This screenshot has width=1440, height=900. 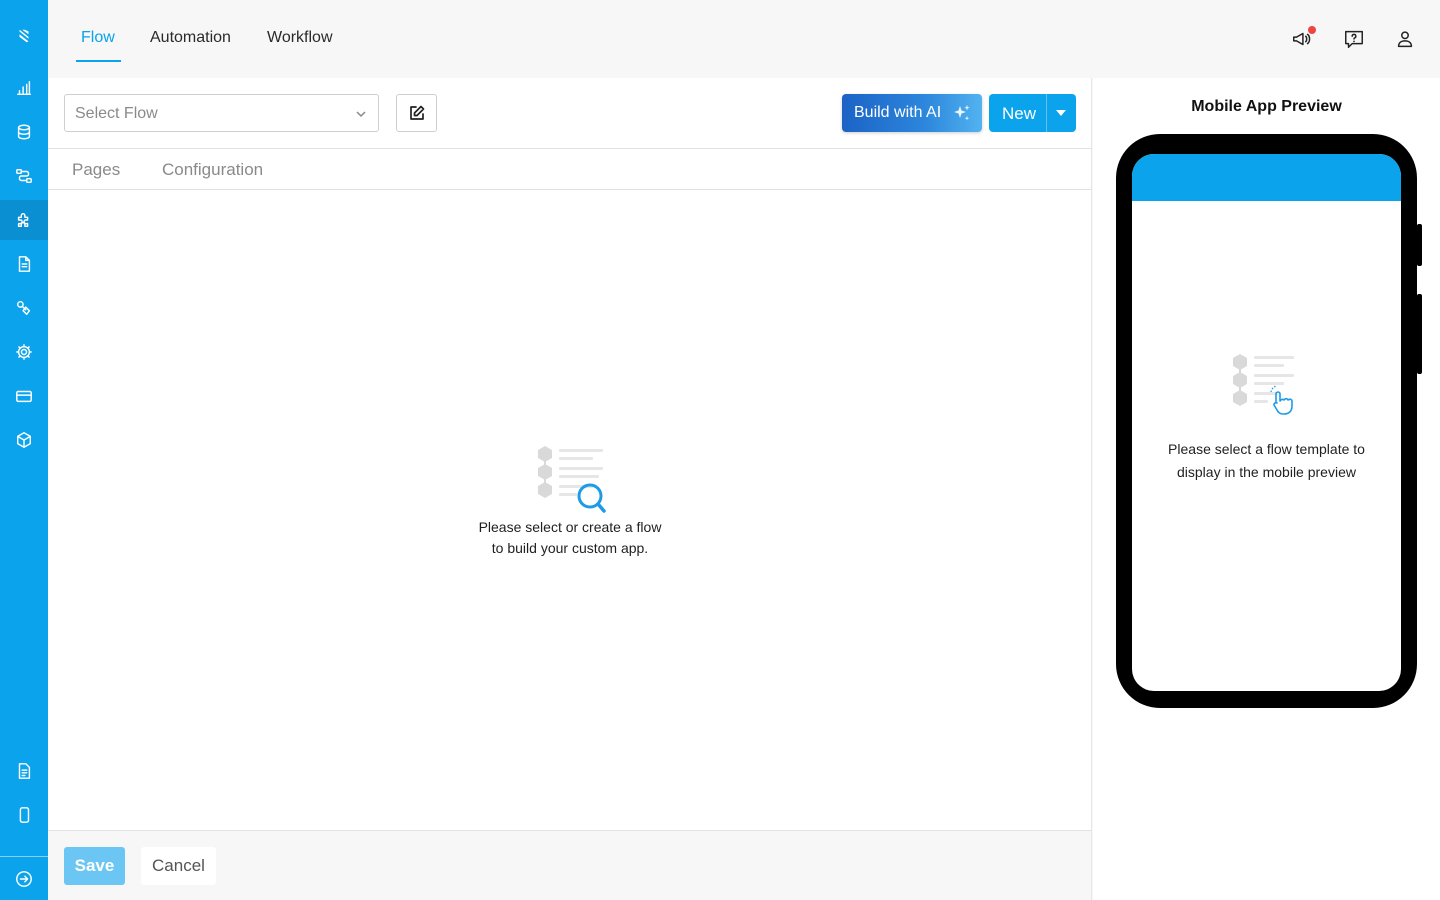 I want to click on sparkle-icon, so click(x=962, y=113).